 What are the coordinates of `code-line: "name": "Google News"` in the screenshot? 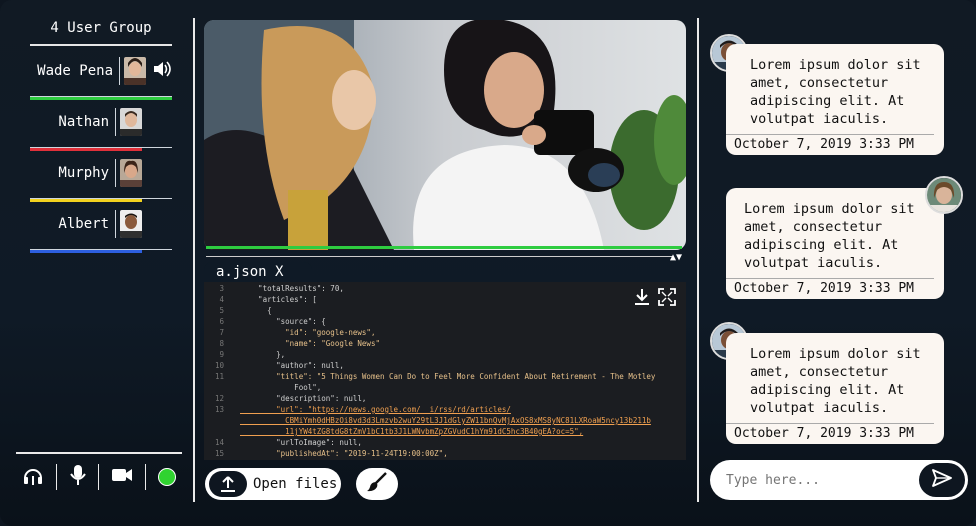 It's located at (310, 343).